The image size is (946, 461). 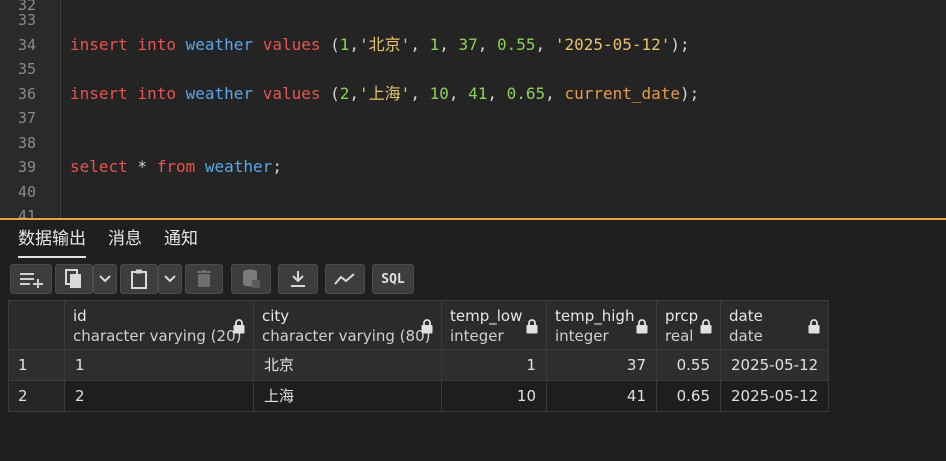 I want to click on line-number: 39, so click(x=26, y=167).